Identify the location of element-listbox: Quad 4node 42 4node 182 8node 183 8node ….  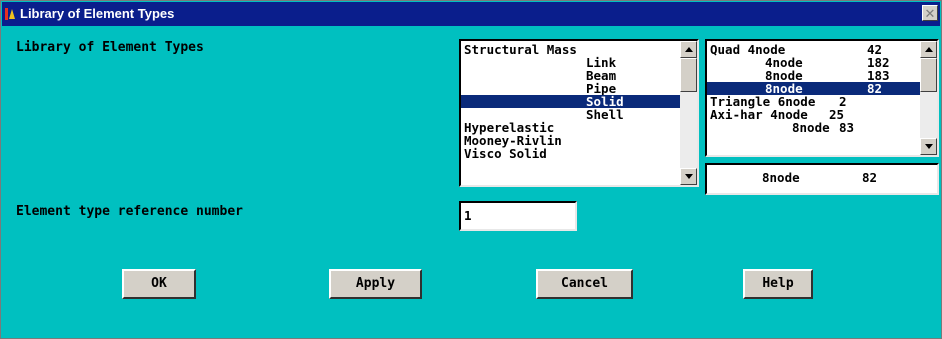
(822, 98).